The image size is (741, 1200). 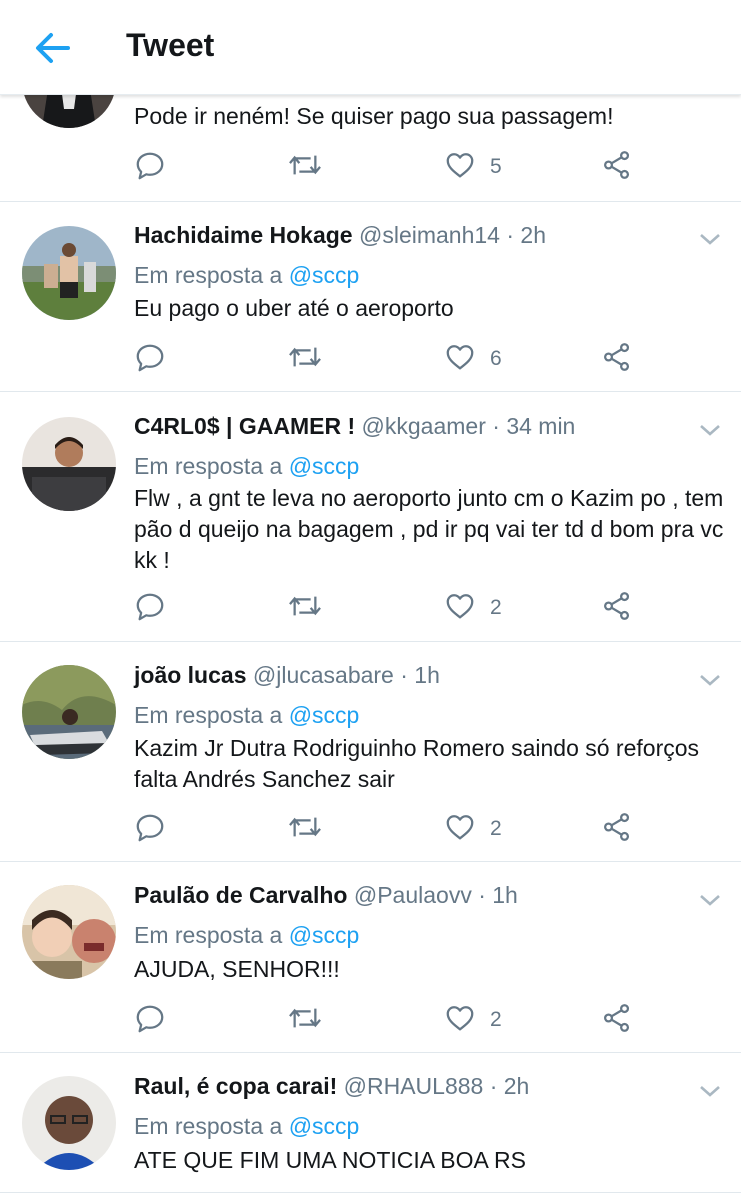 I want to click on author-name: Raul, é copa carai!, so click(x=235, y=1086).